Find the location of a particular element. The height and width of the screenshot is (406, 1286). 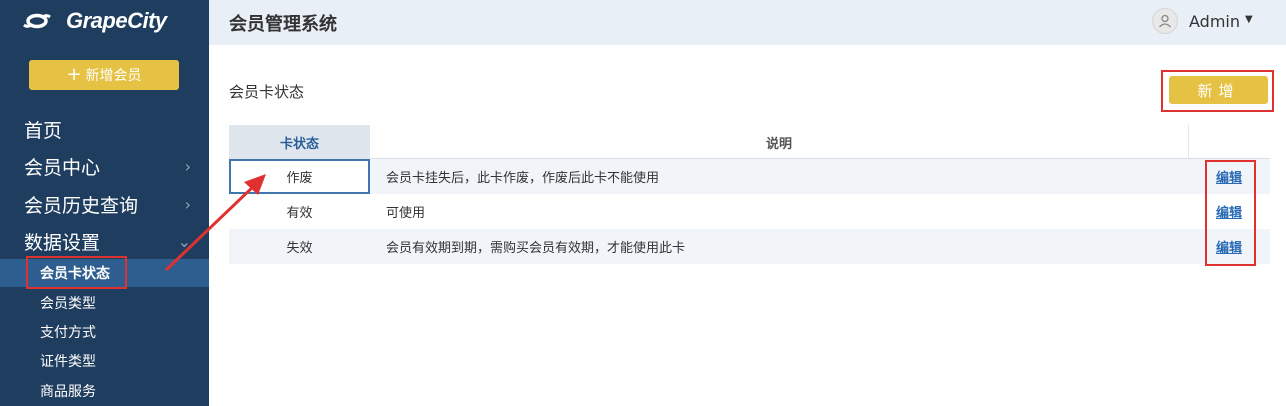

nav-item-member-history: 会员历史查询 › is located at coordinates (107, 204).